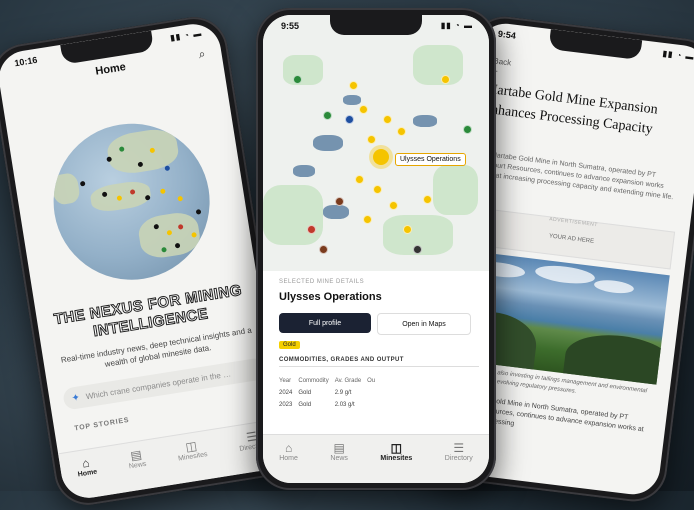 This screenshot has width=694, height=510. What do you see at coordinates (75, 397) in the screenshot?
I see `sparkle-icon: ✦` at bounding box center [75, 397].